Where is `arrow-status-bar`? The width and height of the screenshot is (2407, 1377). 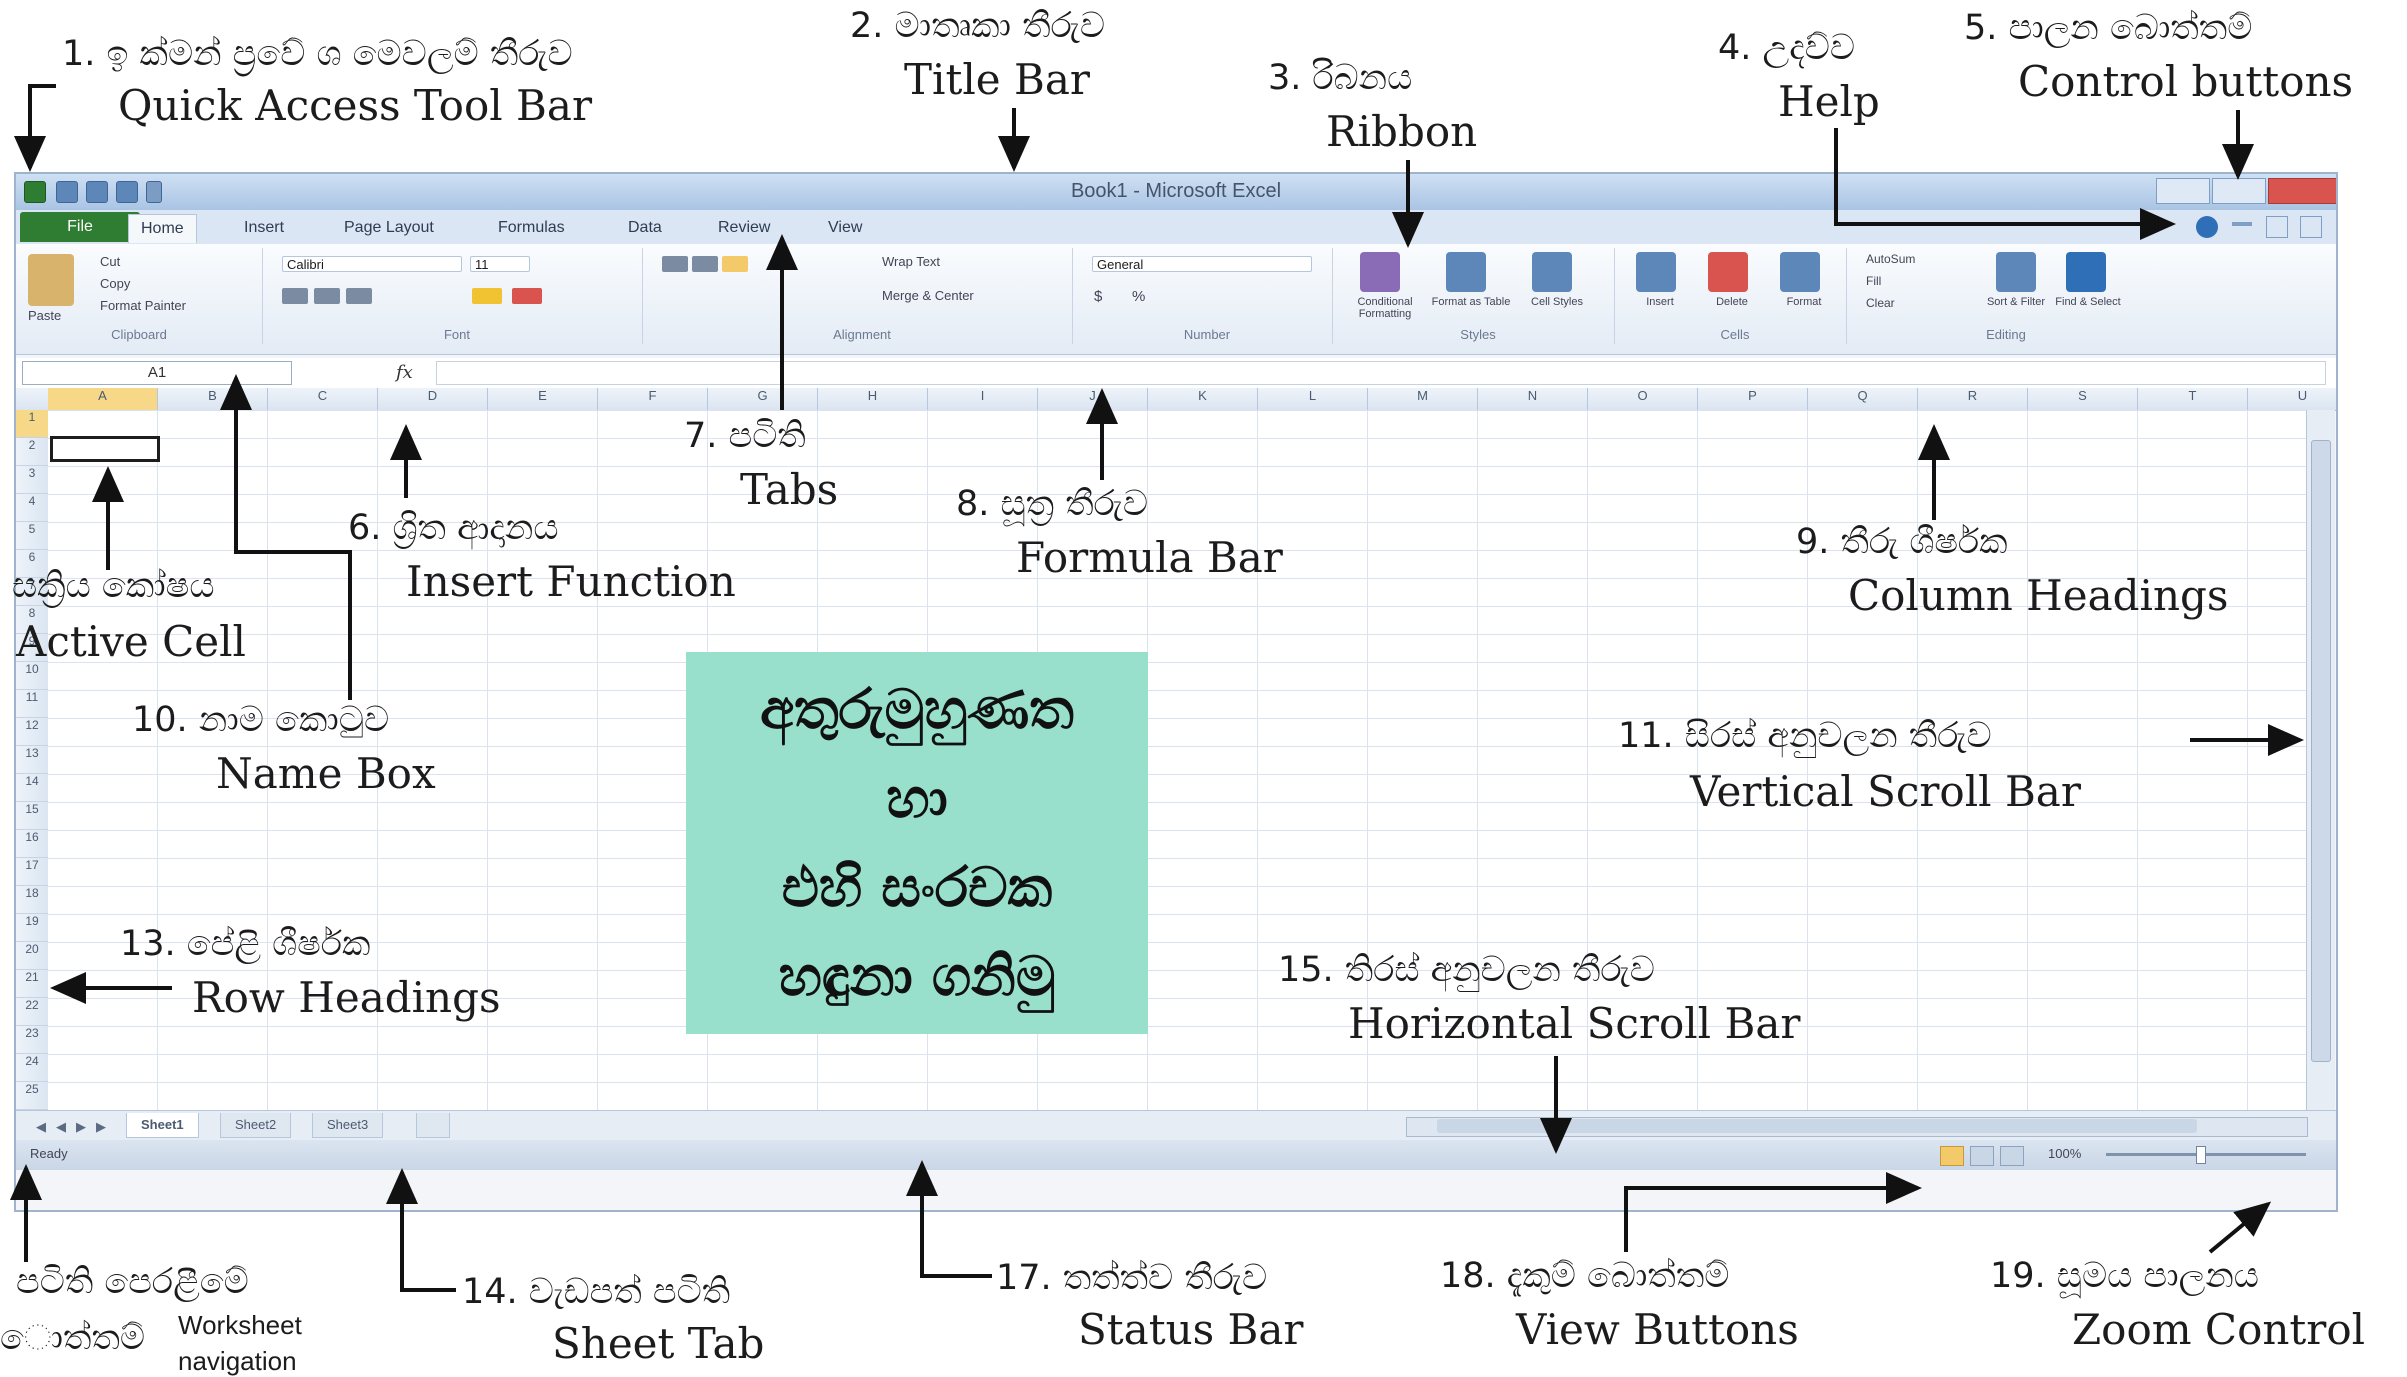
arrow-status-bar is located at coordinates (949, 1219).